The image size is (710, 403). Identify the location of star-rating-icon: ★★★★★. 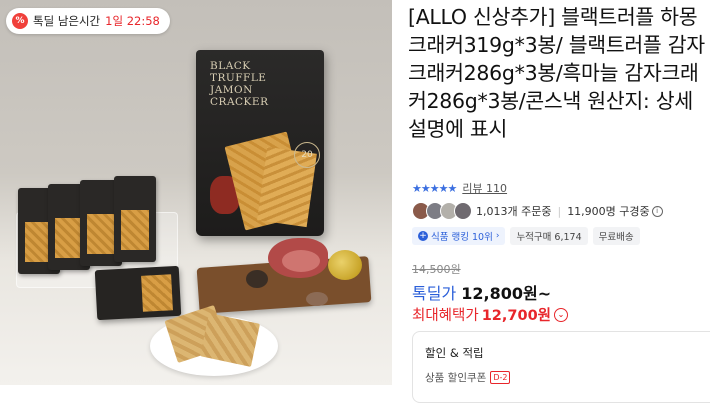
(434, 188).